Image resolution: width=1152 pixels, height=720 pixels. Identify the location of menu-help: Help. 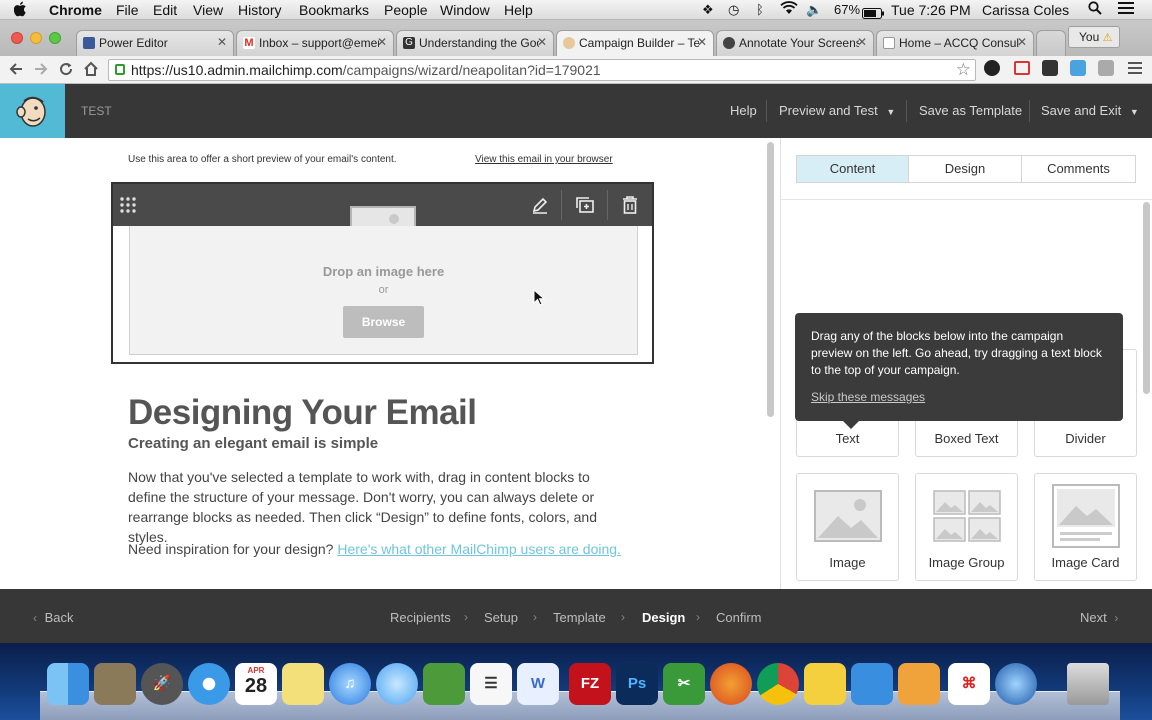
(518, 10).